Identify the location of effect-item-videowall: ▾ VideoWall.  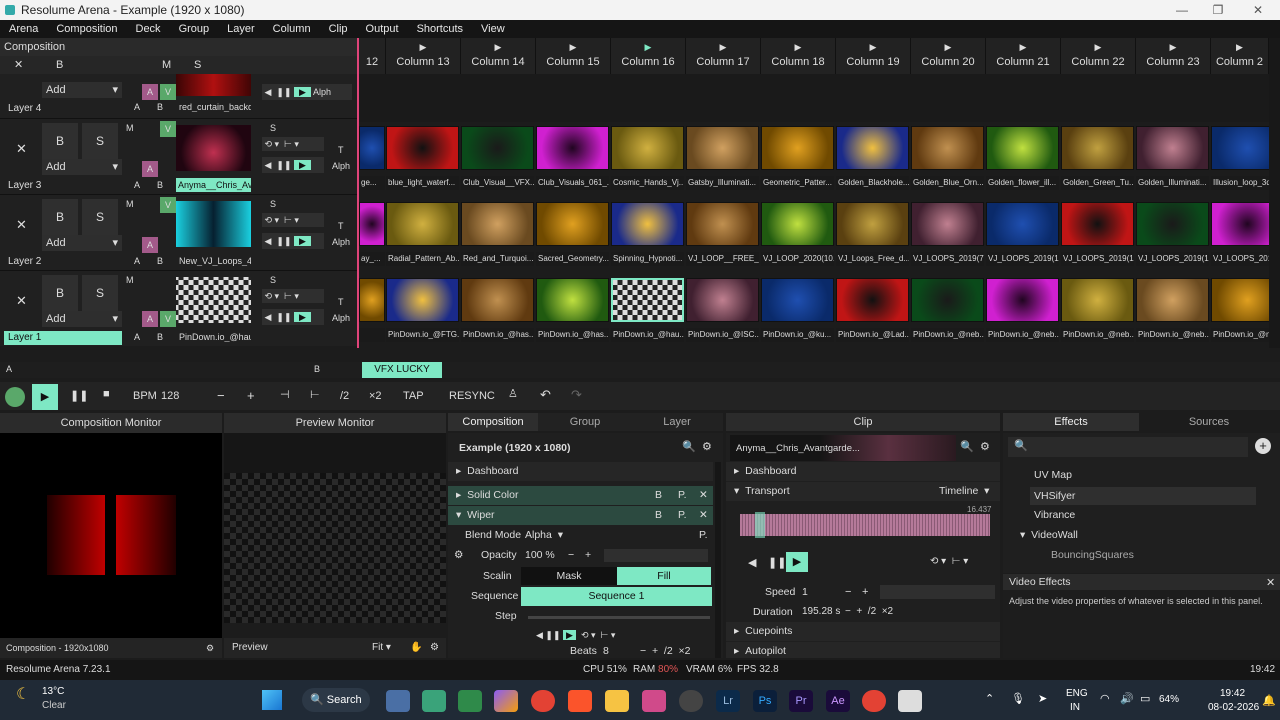
(1049, 535).